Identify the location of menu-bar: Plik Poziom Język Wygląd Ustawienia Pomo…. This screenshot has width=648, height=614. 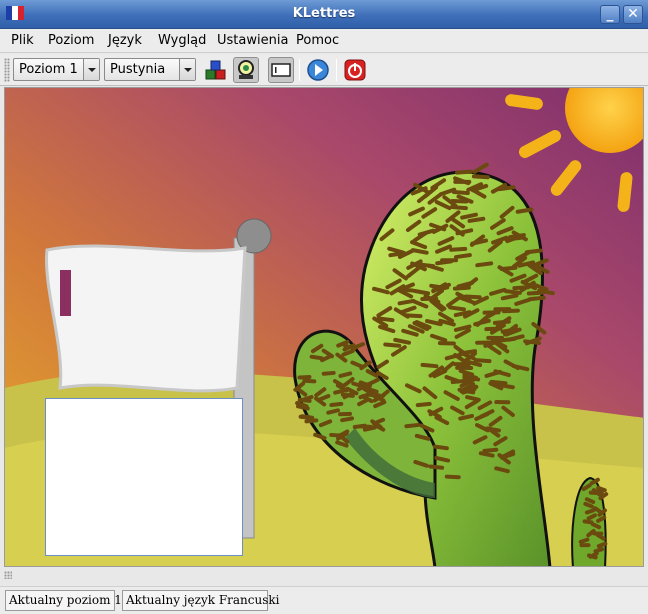
(324, 41).